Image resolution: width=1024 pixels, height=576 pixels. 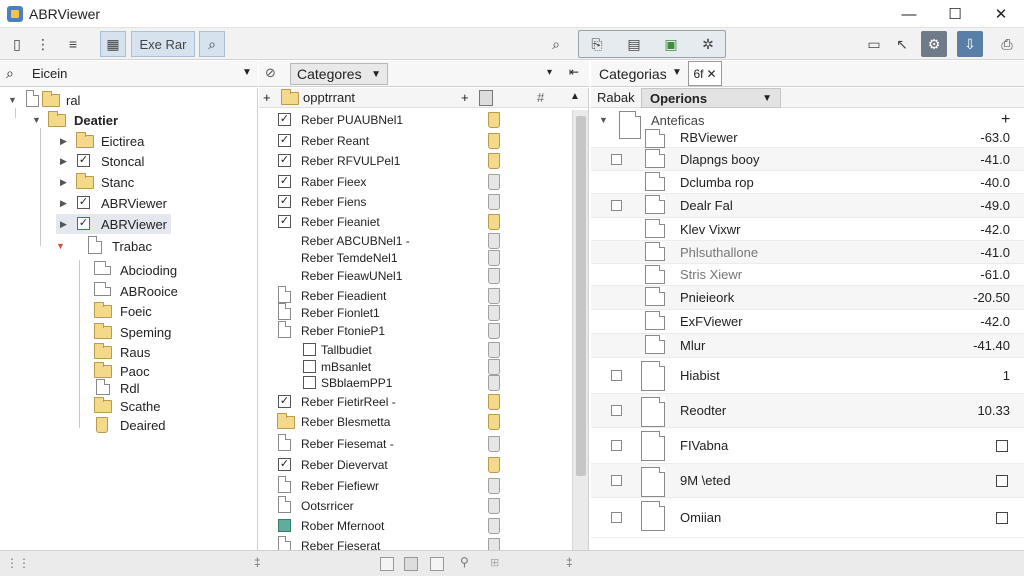 What do you see at coordinates (128, 203) in the screenshot?
I see `tree-item: ▶ ✓ ABRViewer` at bounding box center [128, 203].